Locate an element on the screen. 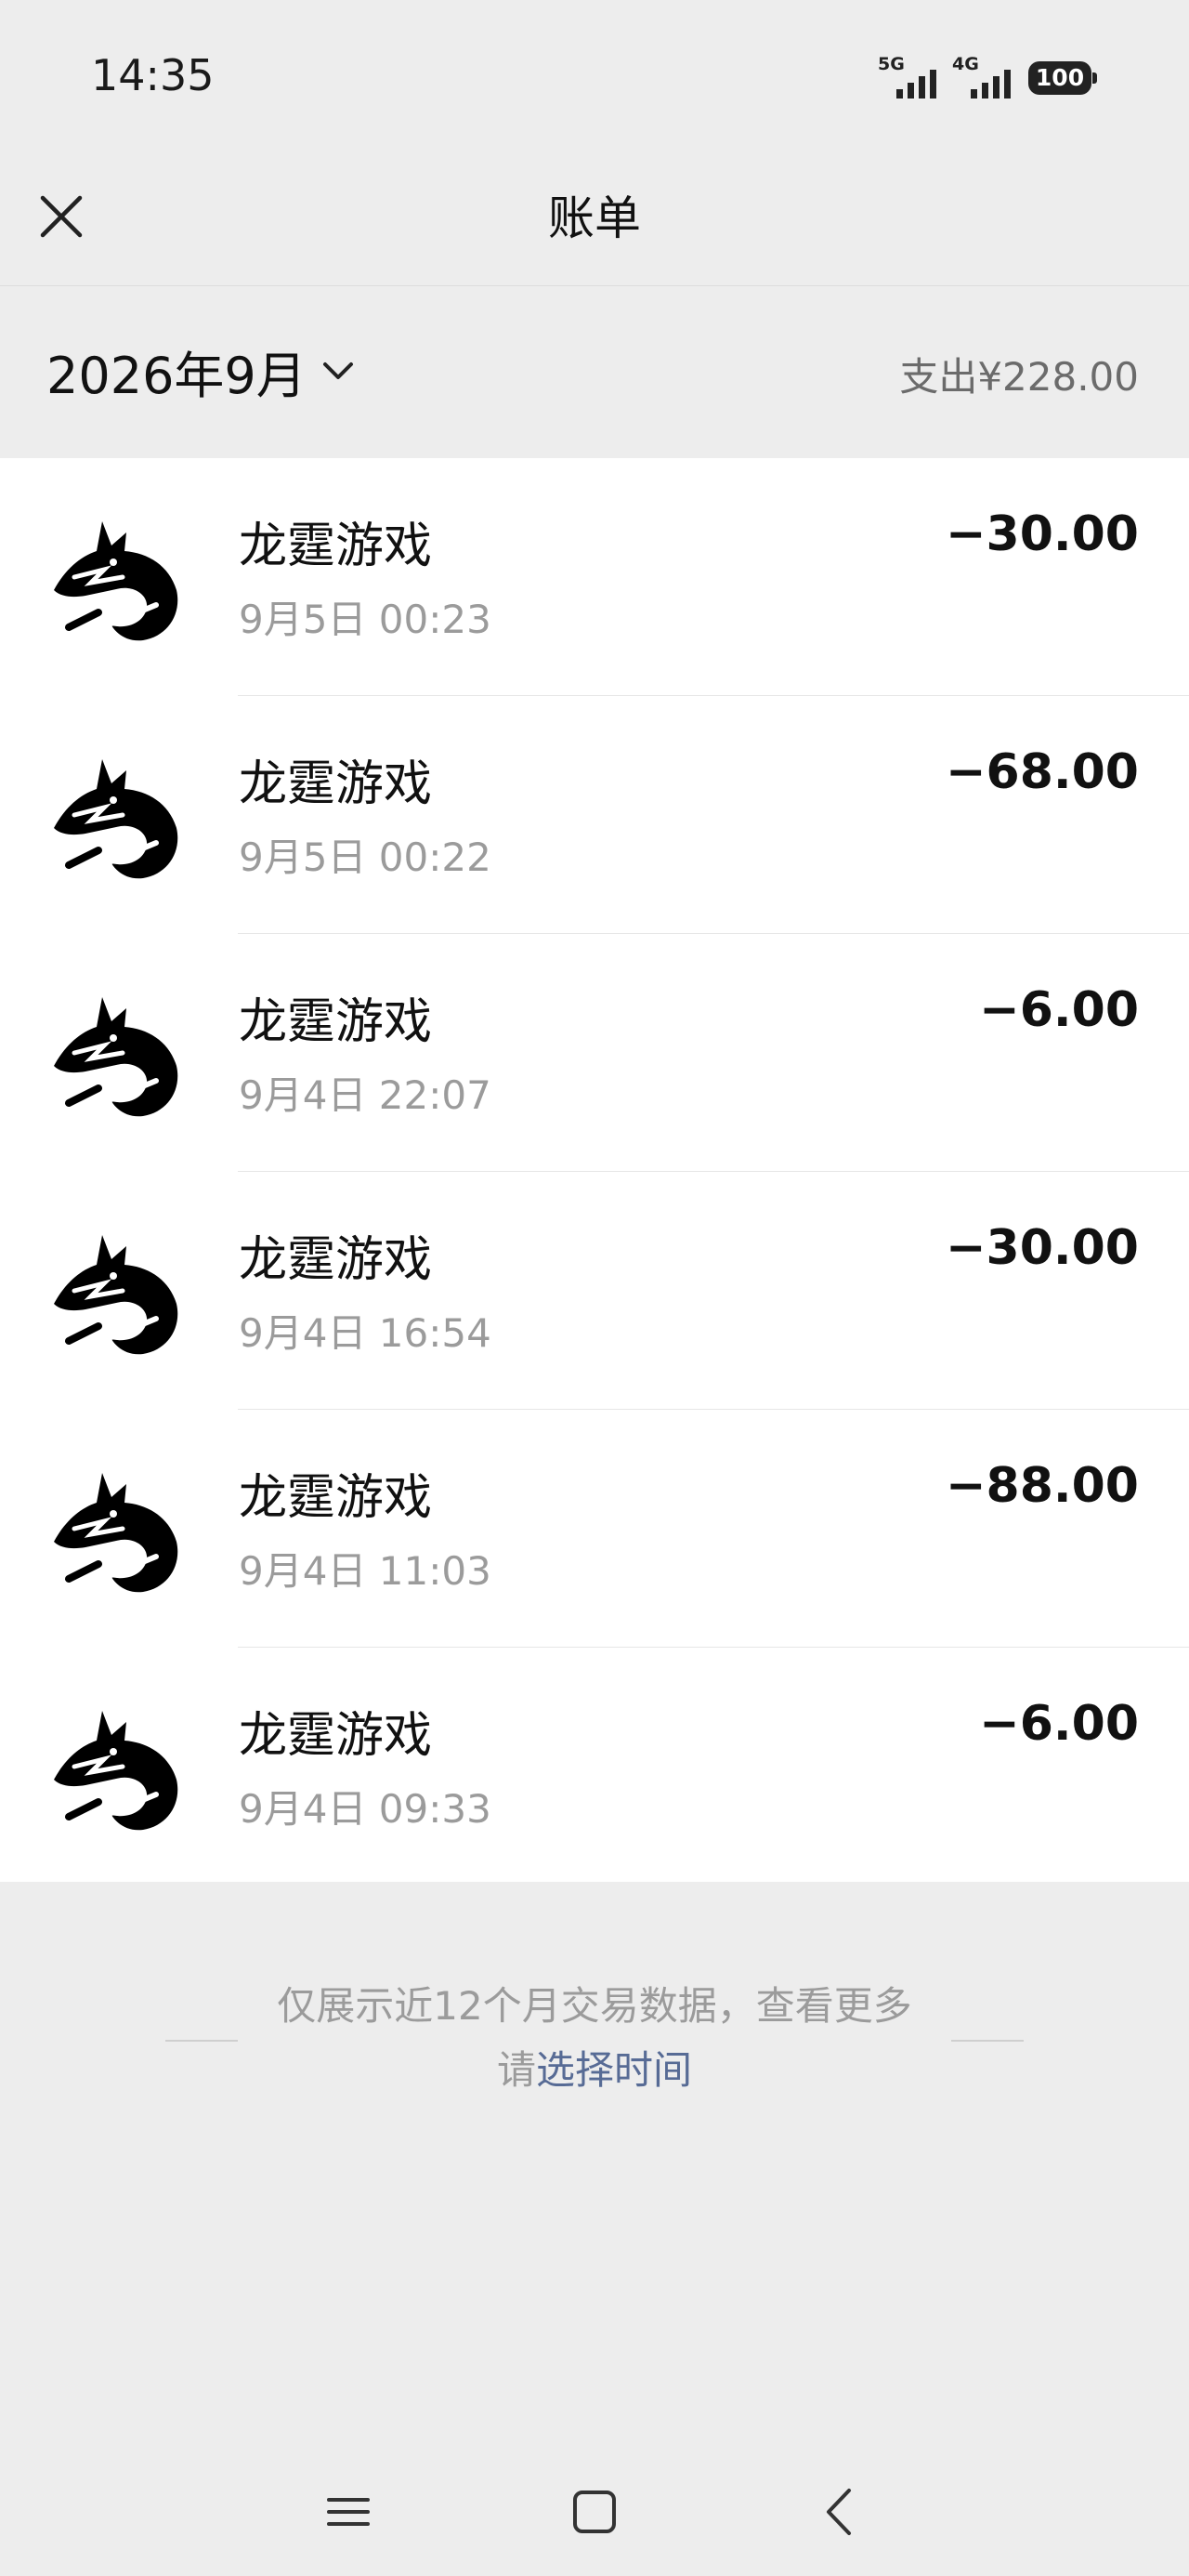 Image resolution: width=1189 pixels, height=2576 pixels. menu-icon is located at coordinates (348, 2512).